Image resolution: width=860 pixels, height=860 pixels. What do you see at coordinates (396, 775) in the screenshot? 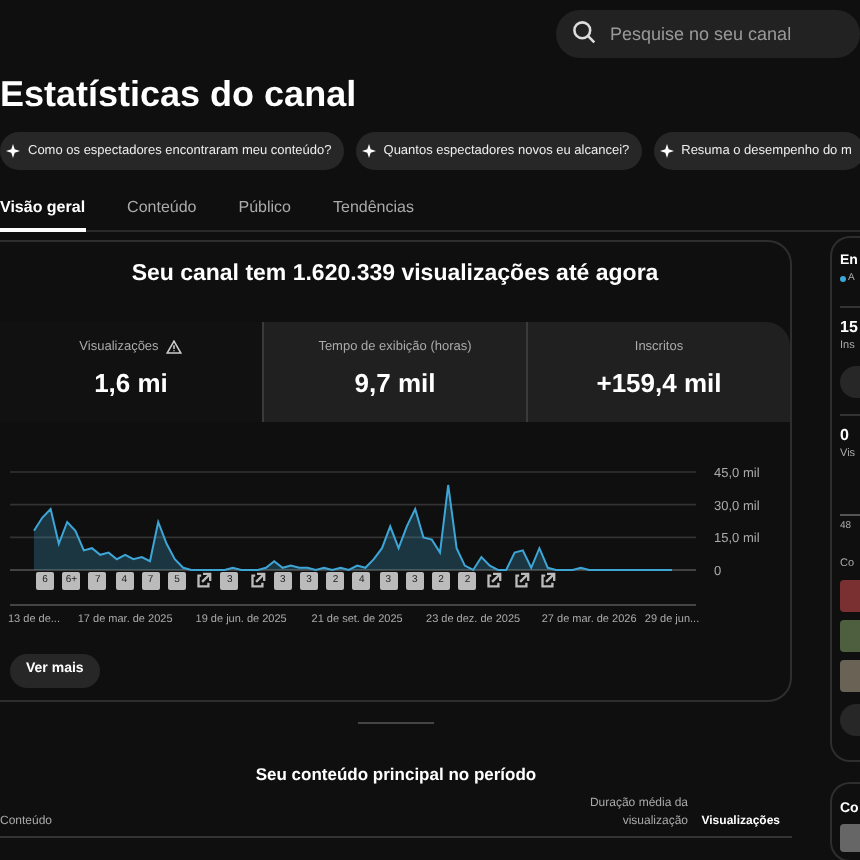
I see `section-title: Seu conteúdo principal no período` at bounding box center [396, 775].